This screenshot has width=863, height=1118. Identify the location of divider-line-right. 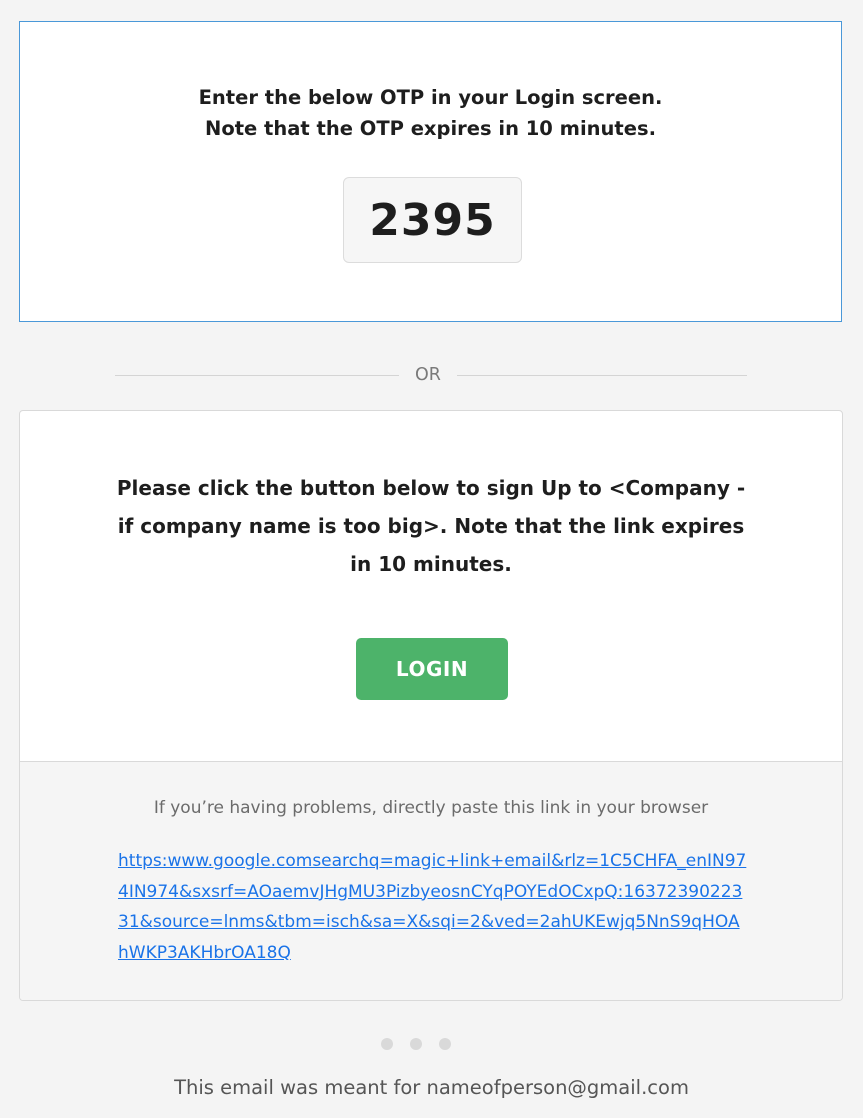
(602, 375).